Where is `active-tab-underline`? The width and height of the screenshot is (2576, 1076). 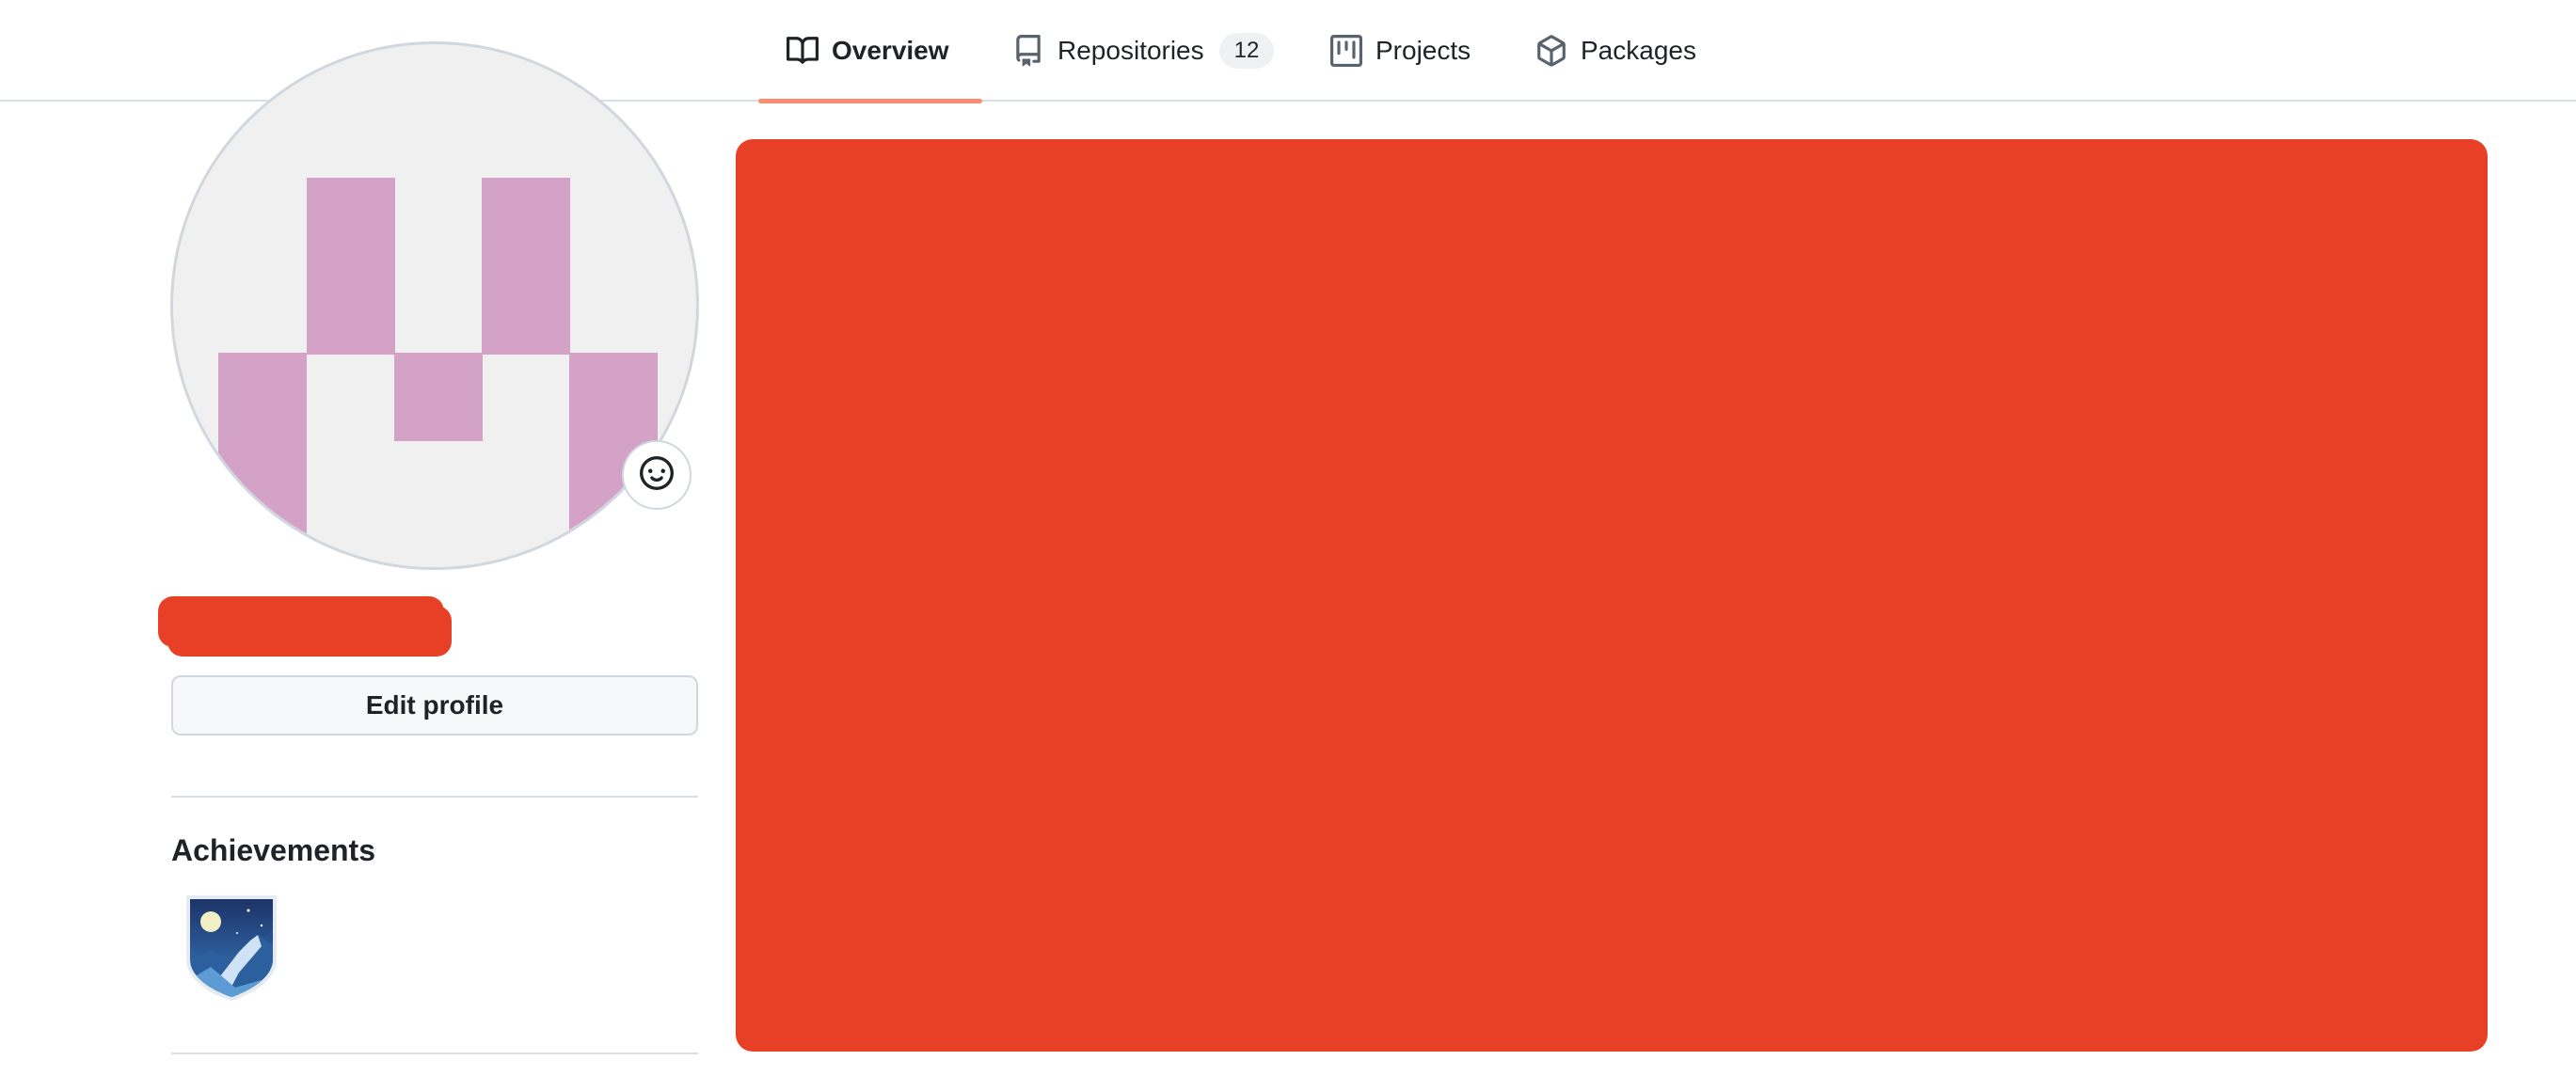
active-tab-underline is located at coordinates (870, 101).